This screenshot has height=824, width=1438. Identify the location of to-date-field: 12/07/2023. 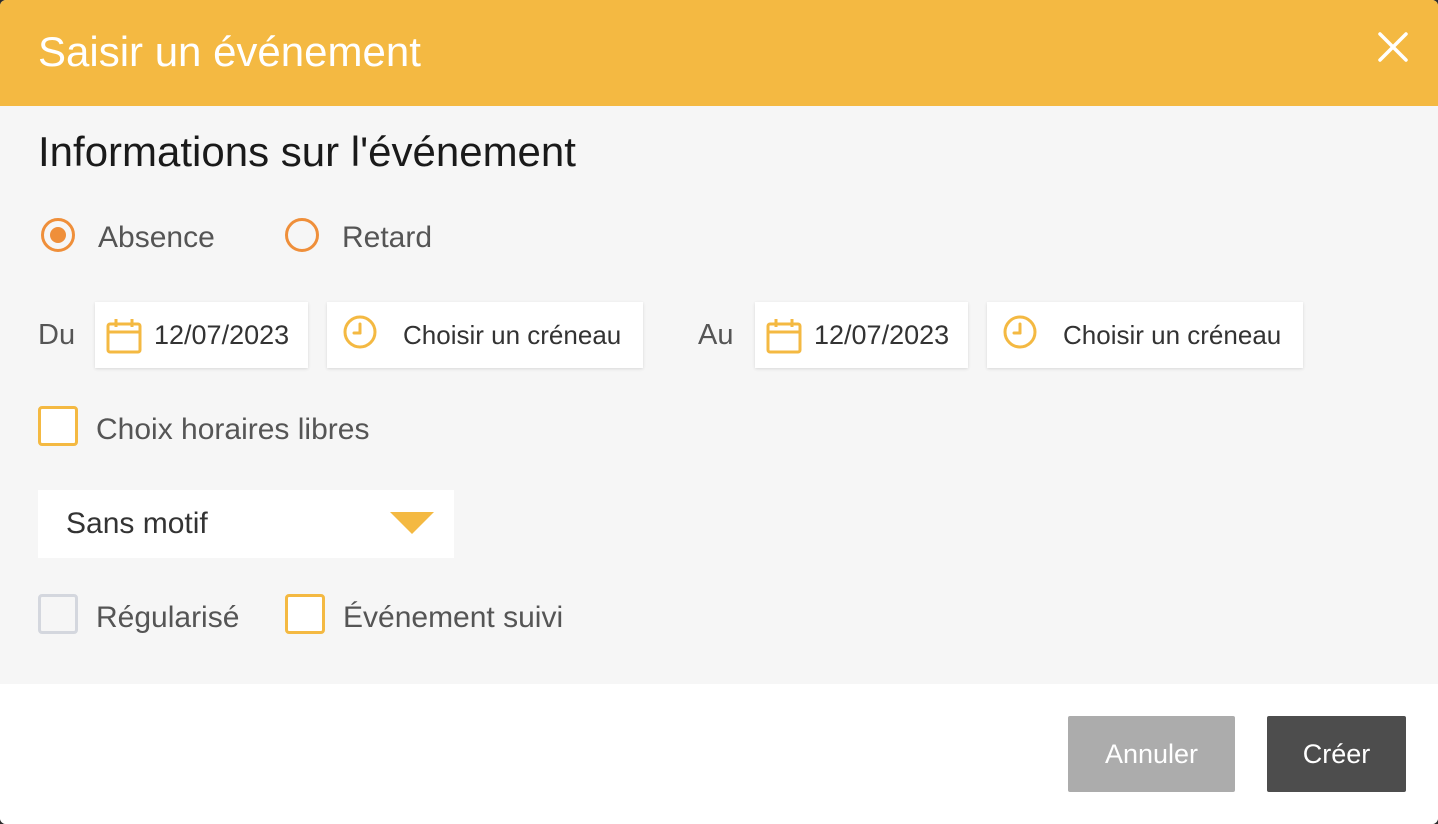
(861, 335).